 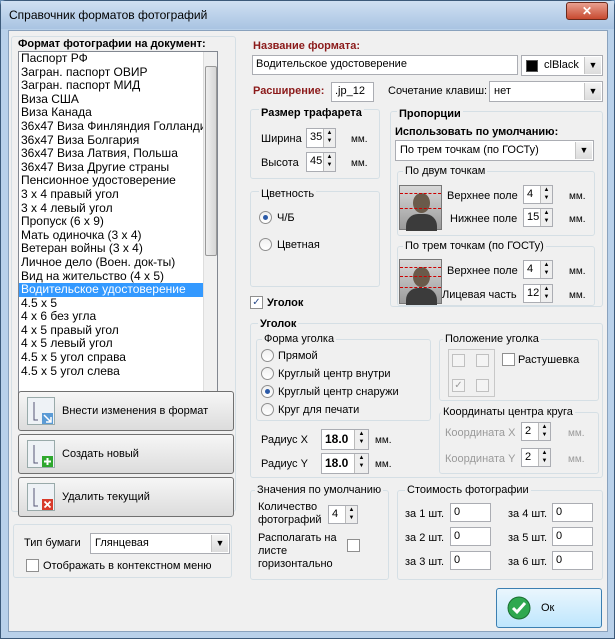 What do you see at coordinates (118, 249) in the screenshot?
I see `list-item: Ветеран войны (3 x 4)` at bounding box center [118, 249].